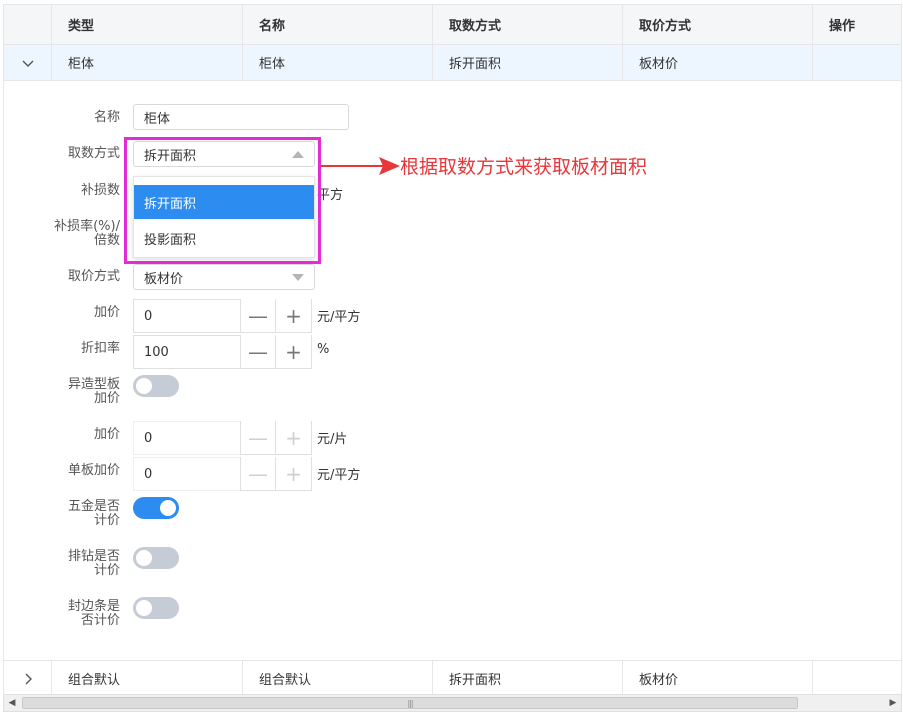 This screenshot has height=718, width=903. Describe the element at coordinates (339, 317) in the screenshot. I see `markup-unit: 元/平方` at that location.